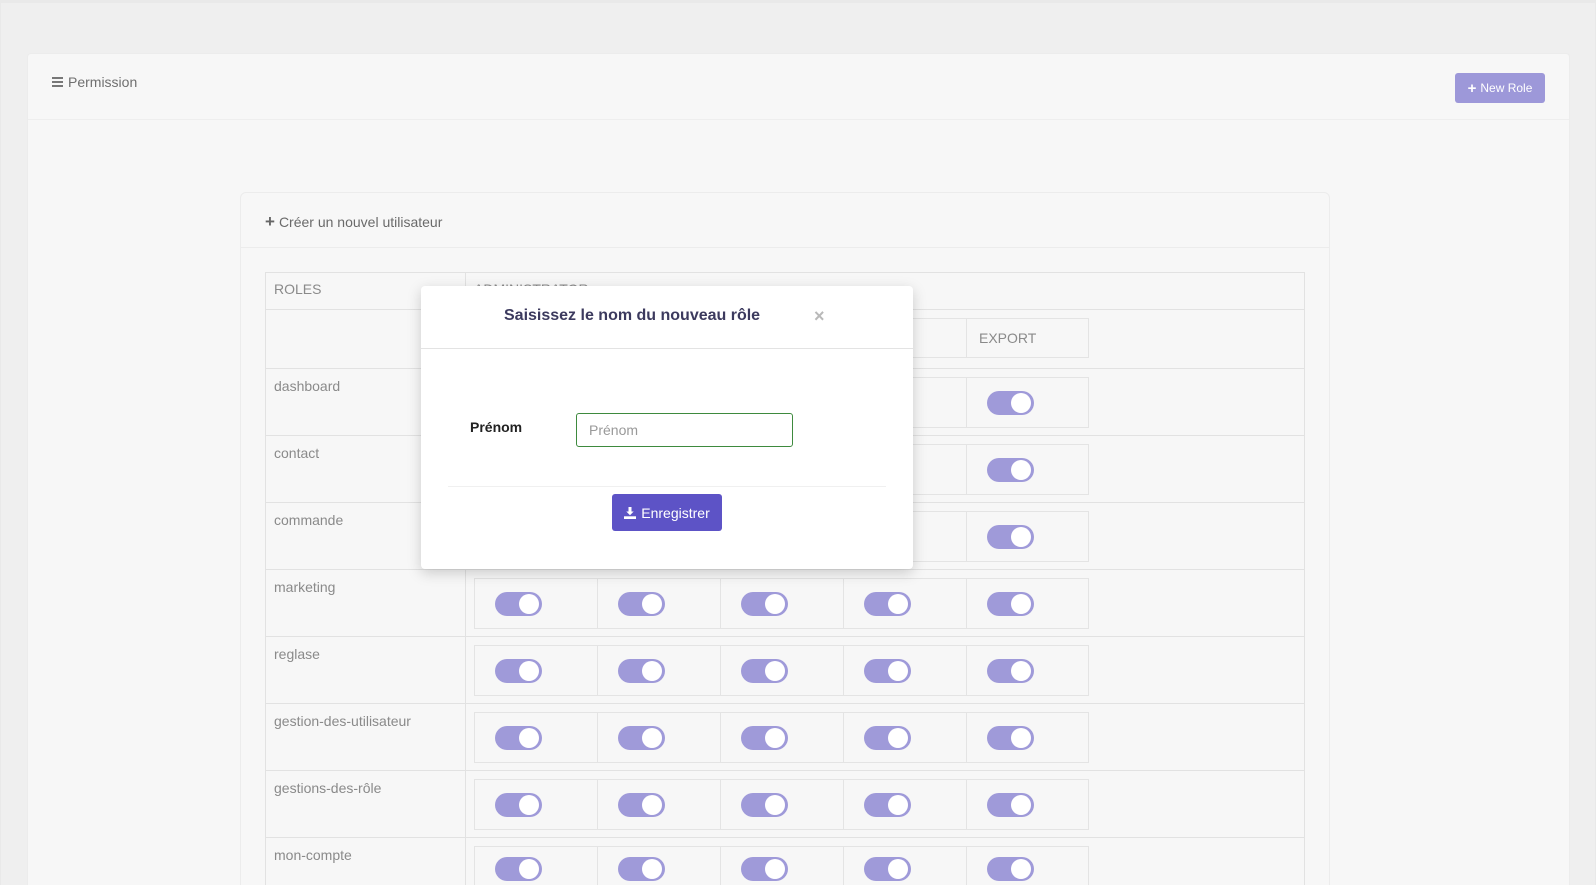 This screenshot has width=1596, height=885. Describe the element at coordinates (819, 316) in the screenshot. I see `close-icon: ×` at that location.